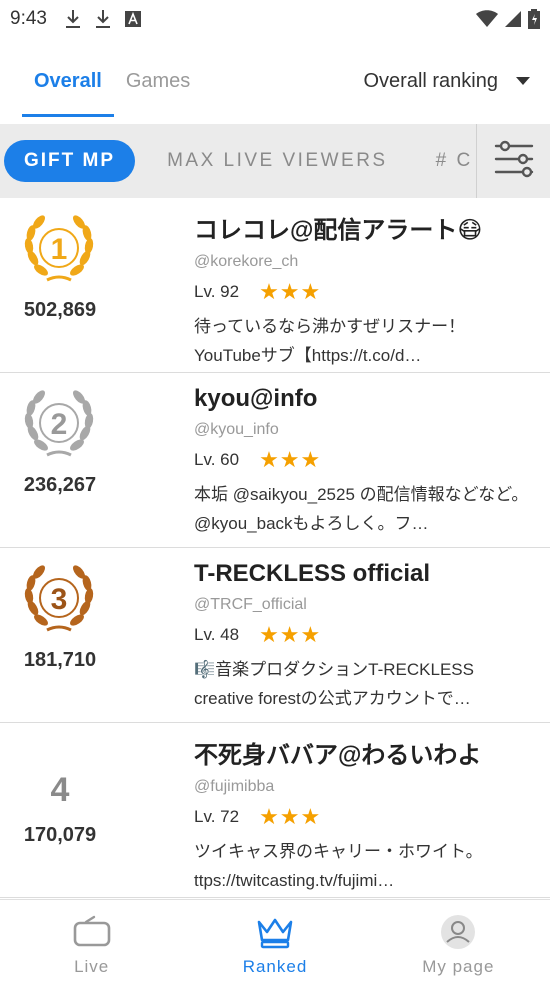  What do you see at coordinates (458, 966) in the screenshot?
I see `nav-my-page-label: My page` at bounding box center [458, 966].